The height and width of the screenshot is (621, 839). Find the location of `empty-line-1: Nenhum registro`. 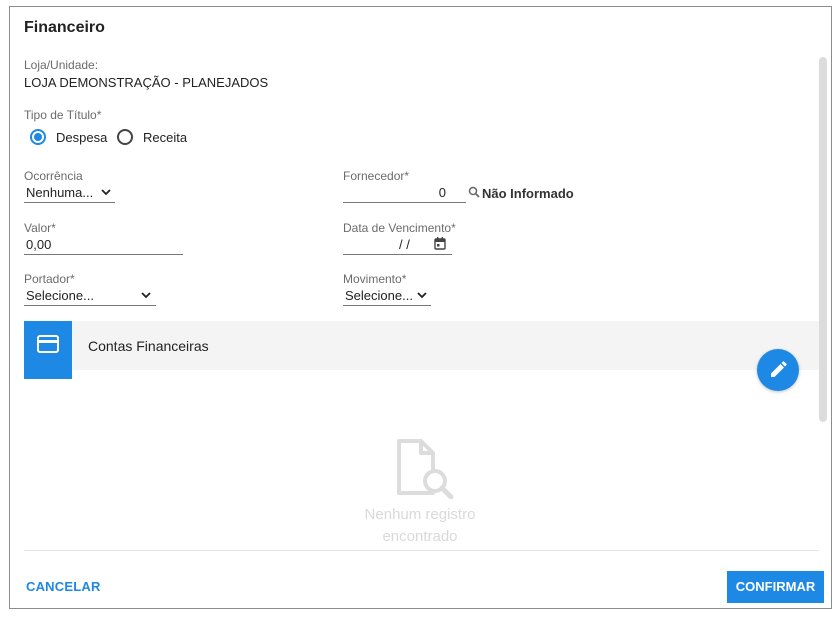

empty-line-1: Nenhum registro is located at coordinates (420, 514).